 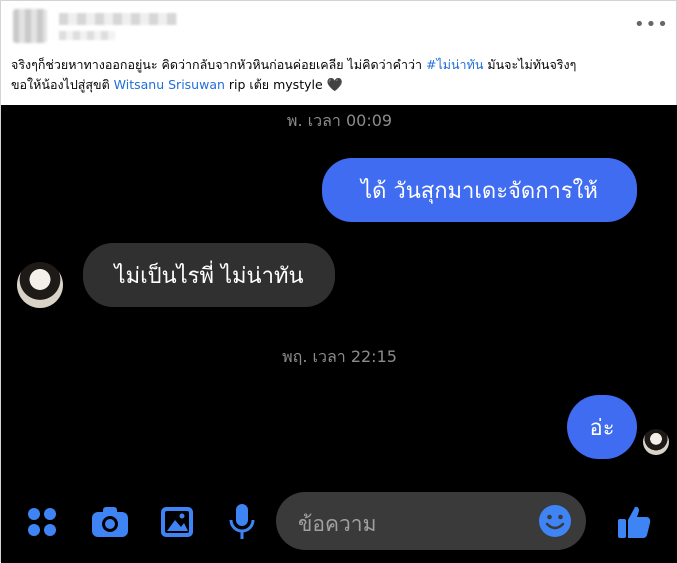 I want to click on timestamp-divider: พฤ. เวลา 22:15, so click(x=339, y=356).